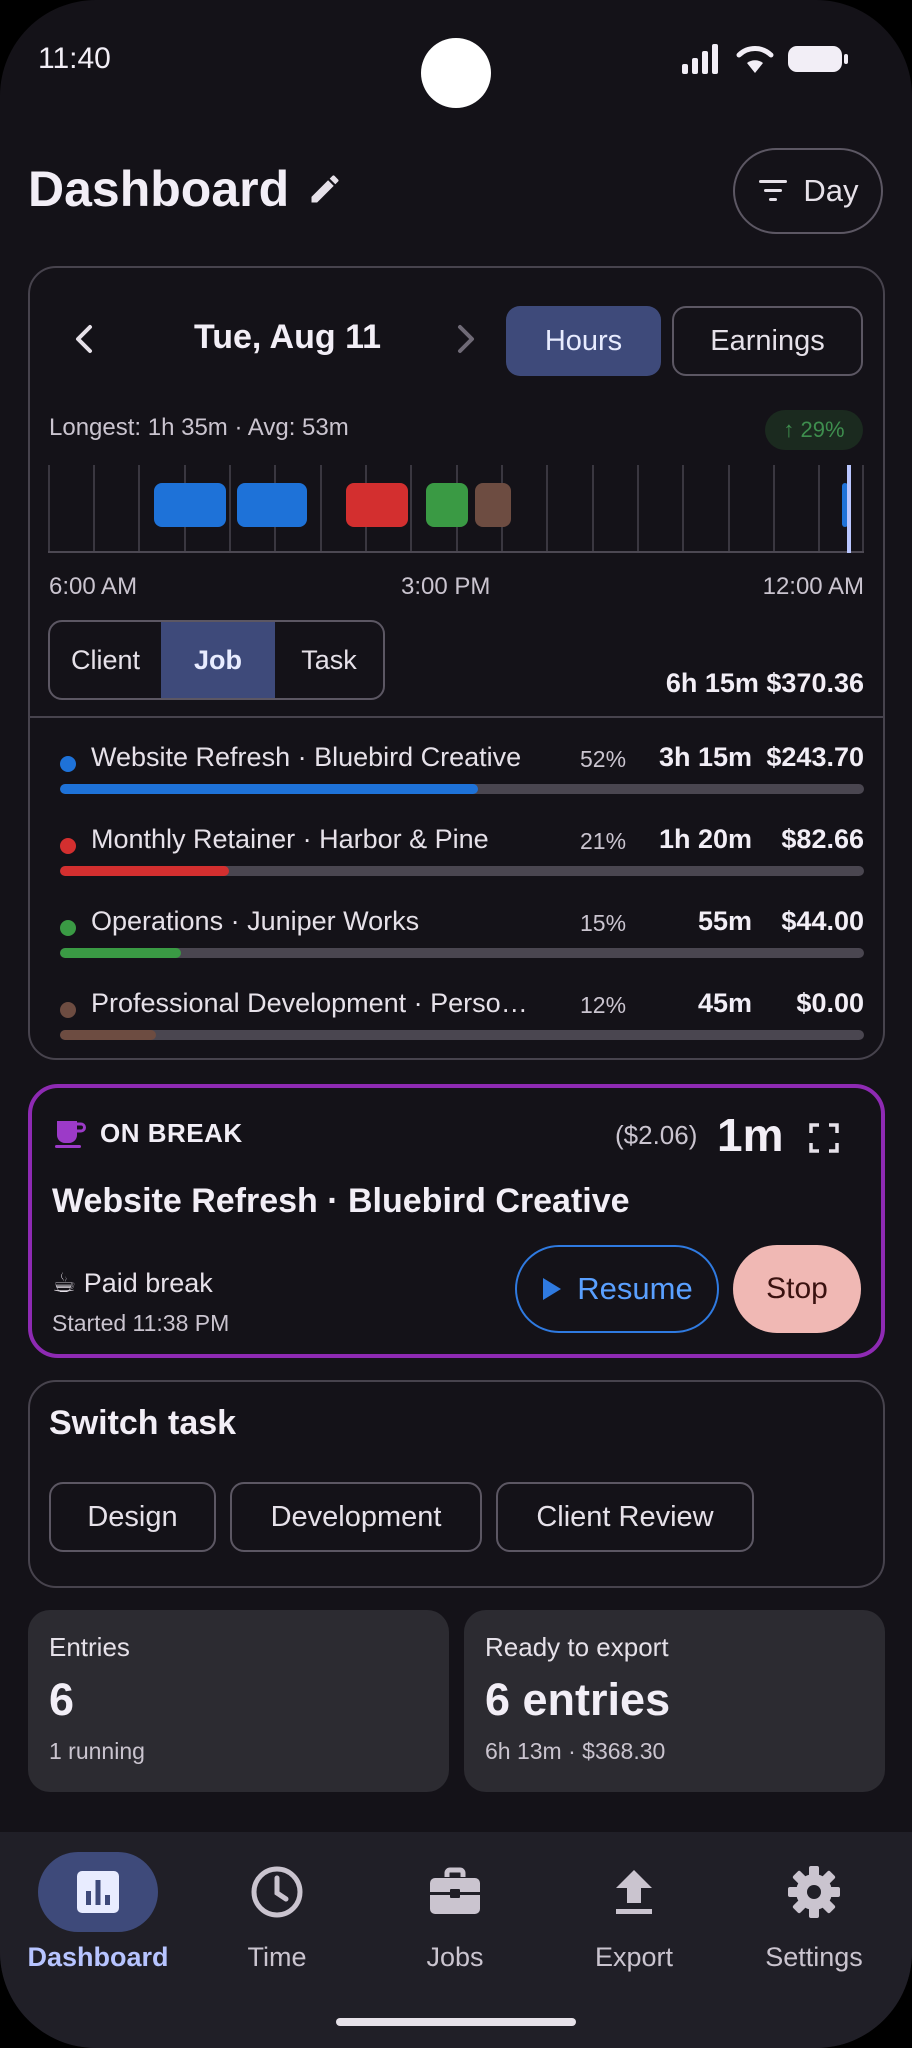 Image resolution: width=912 pixels, height=2048 pixels. What do you see at coordinates (290, 839) in the screenshot?
I see `job-name: Monthly Retainer · Harbor & Pine` at bounding box center [290, 839].